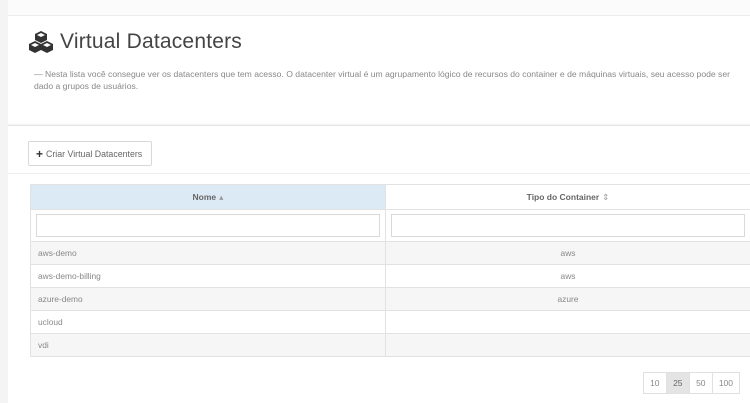  I want to click on cell-nome: vdi, so click(208, 345).